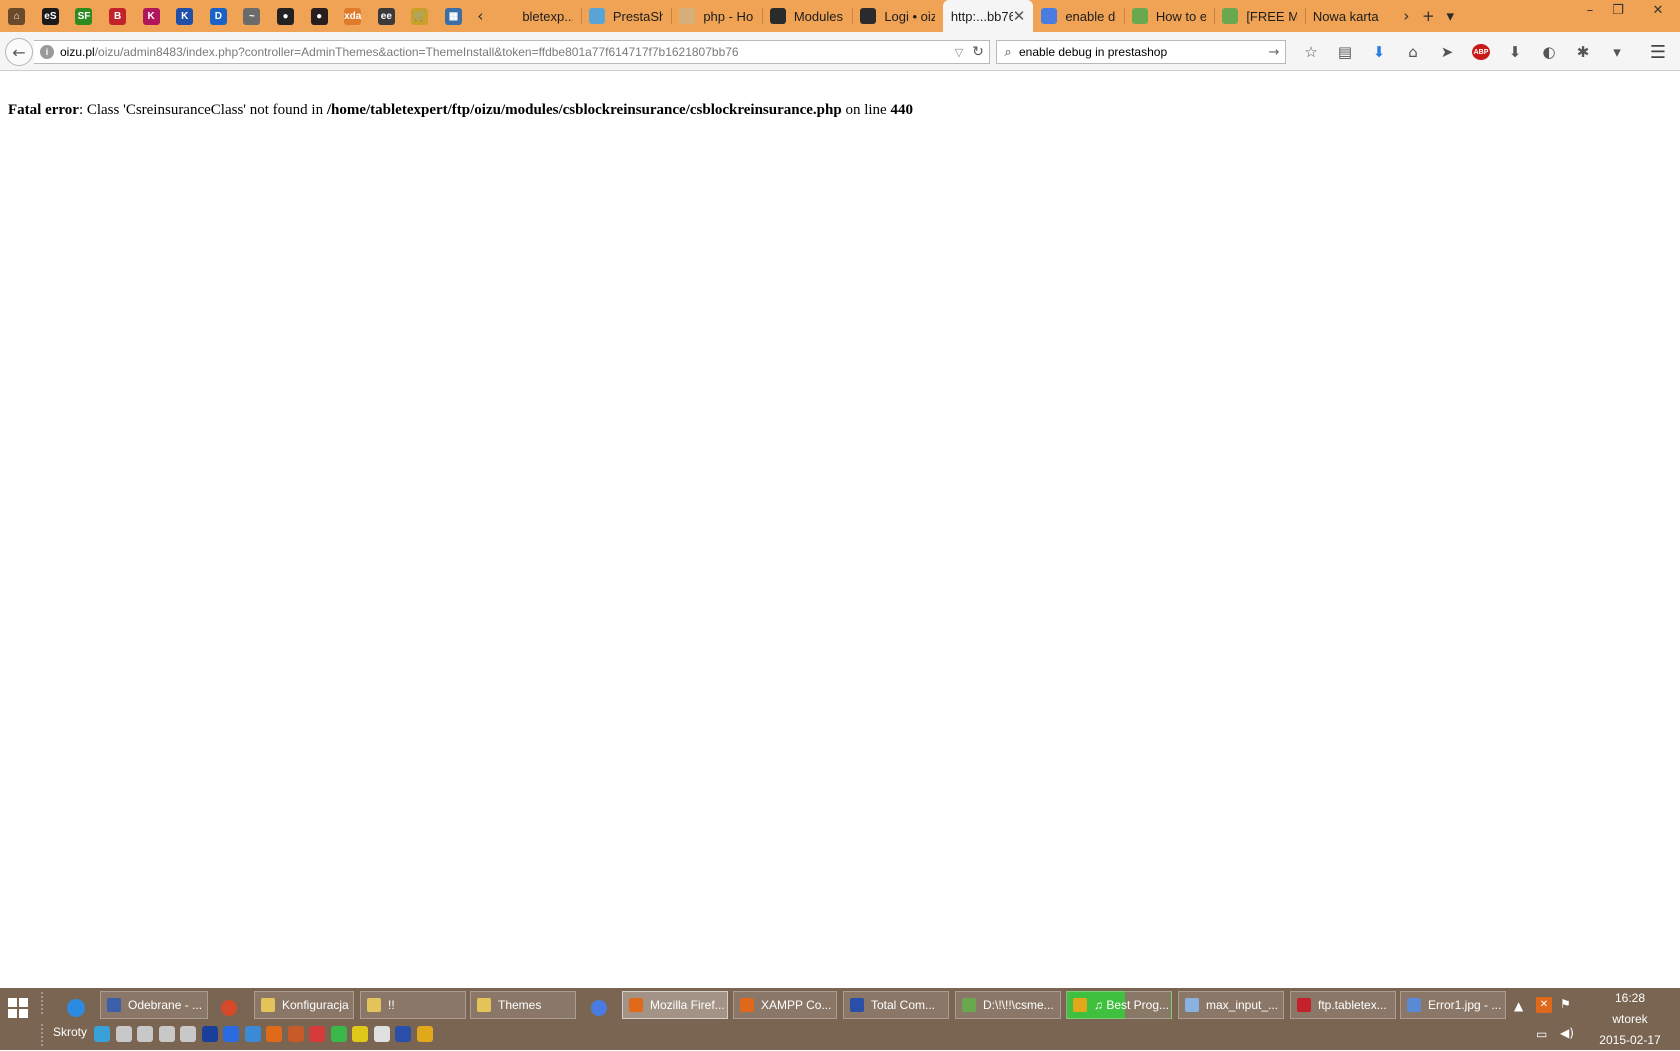 This screenshot has height=1051, width=1680. Describe the element at coordinates (1518, 1006) in the screenshot. I see `tray-expand-icon: ▲` at that location.